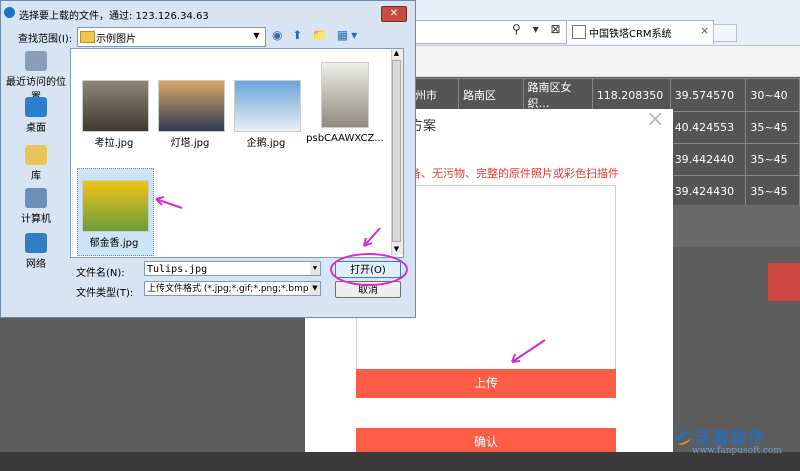 This screenshot has height=471, width=800. I want to click on page-footer, so click(400, 461).